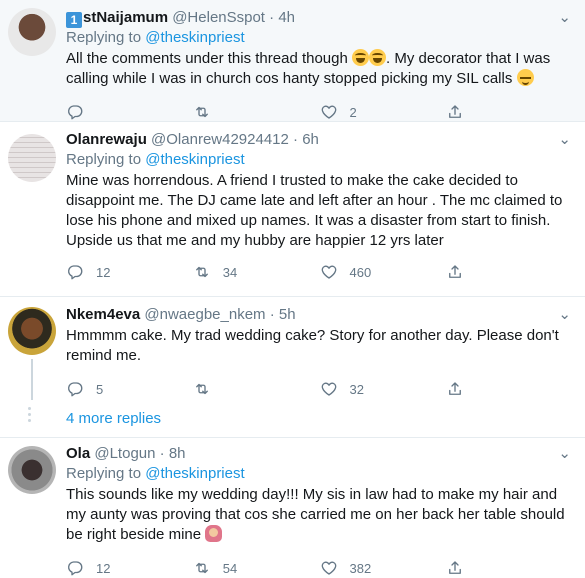 The image size is (585, 578). I want to click on tweet-header: Nkem4eva @nwaegbe_nkem · 5h, so click(319, 315).